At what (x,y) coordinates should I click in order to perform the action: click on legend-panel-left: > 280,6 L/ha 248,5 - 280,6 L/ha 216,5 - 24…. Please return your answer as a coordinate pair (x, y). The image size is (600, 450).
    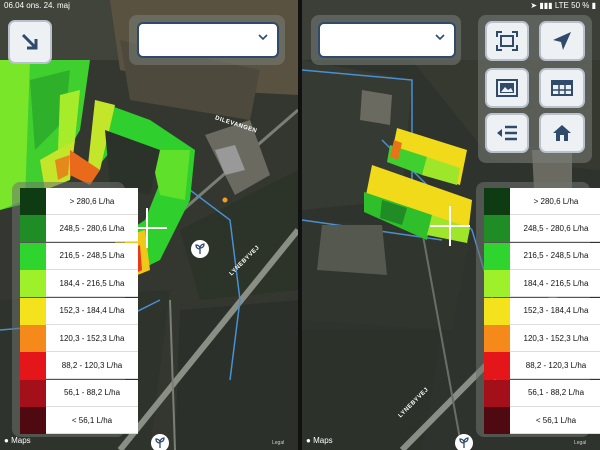
    Looking at the image, I should click on (75, 309).